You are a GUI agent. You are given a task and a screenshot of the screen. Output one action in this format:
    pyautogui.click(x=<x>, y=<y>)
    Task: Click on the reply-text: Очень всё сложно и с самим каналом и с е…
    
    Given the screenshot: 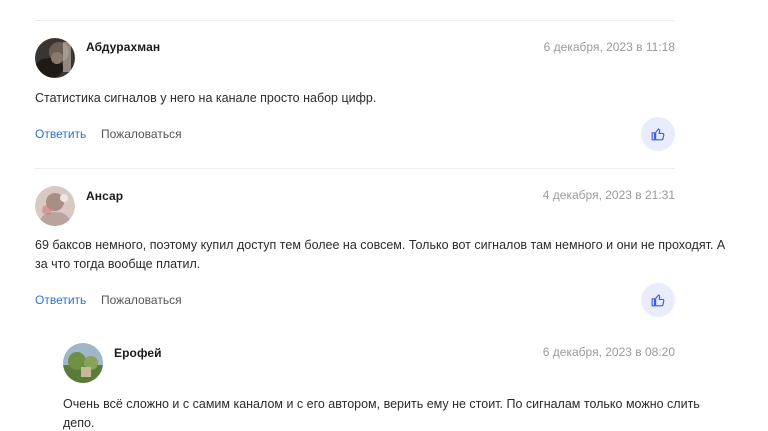 What is the action you would take?
    pyautogui.click(x=383, y=413)
    